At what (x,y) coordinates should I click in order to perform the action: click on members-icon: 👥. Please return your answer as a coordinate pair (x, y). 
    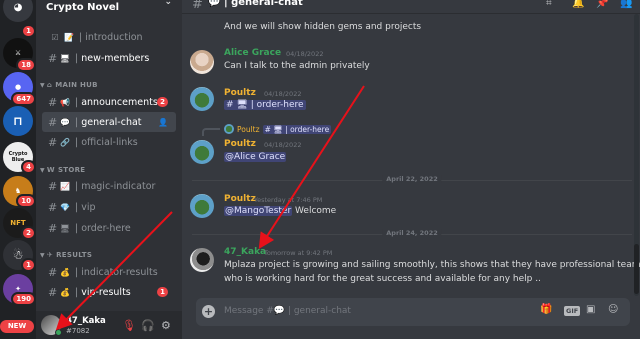
    Looking at the image, I should click on (626, 4).